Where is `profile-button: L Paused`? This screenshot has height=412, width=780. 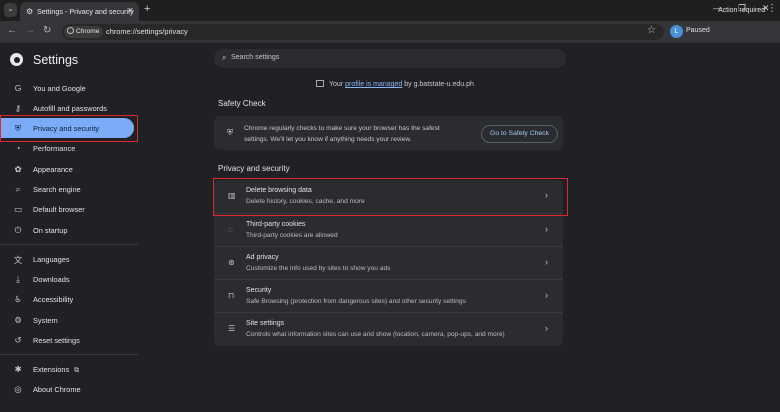
profile-button: L Paused is located at coordinates (690, 32).